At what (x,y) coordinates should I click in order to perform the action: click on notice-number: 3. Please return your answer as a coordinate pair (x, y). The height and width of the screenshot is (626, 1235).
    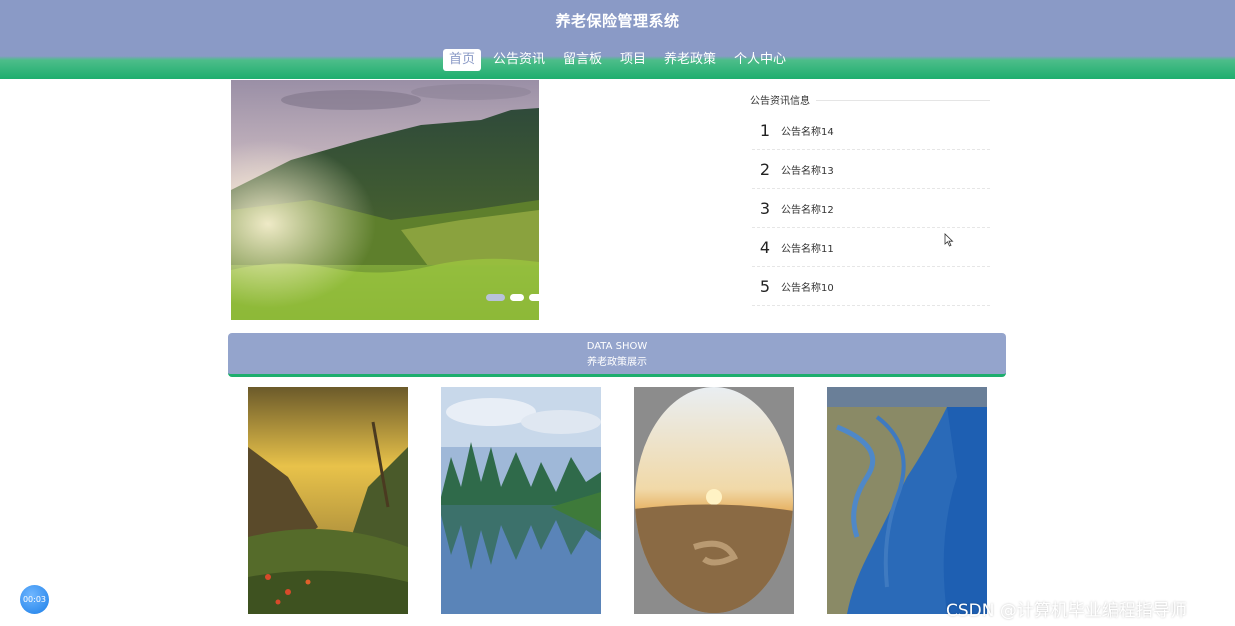
    Looking at the image, I should click on (765, 208).